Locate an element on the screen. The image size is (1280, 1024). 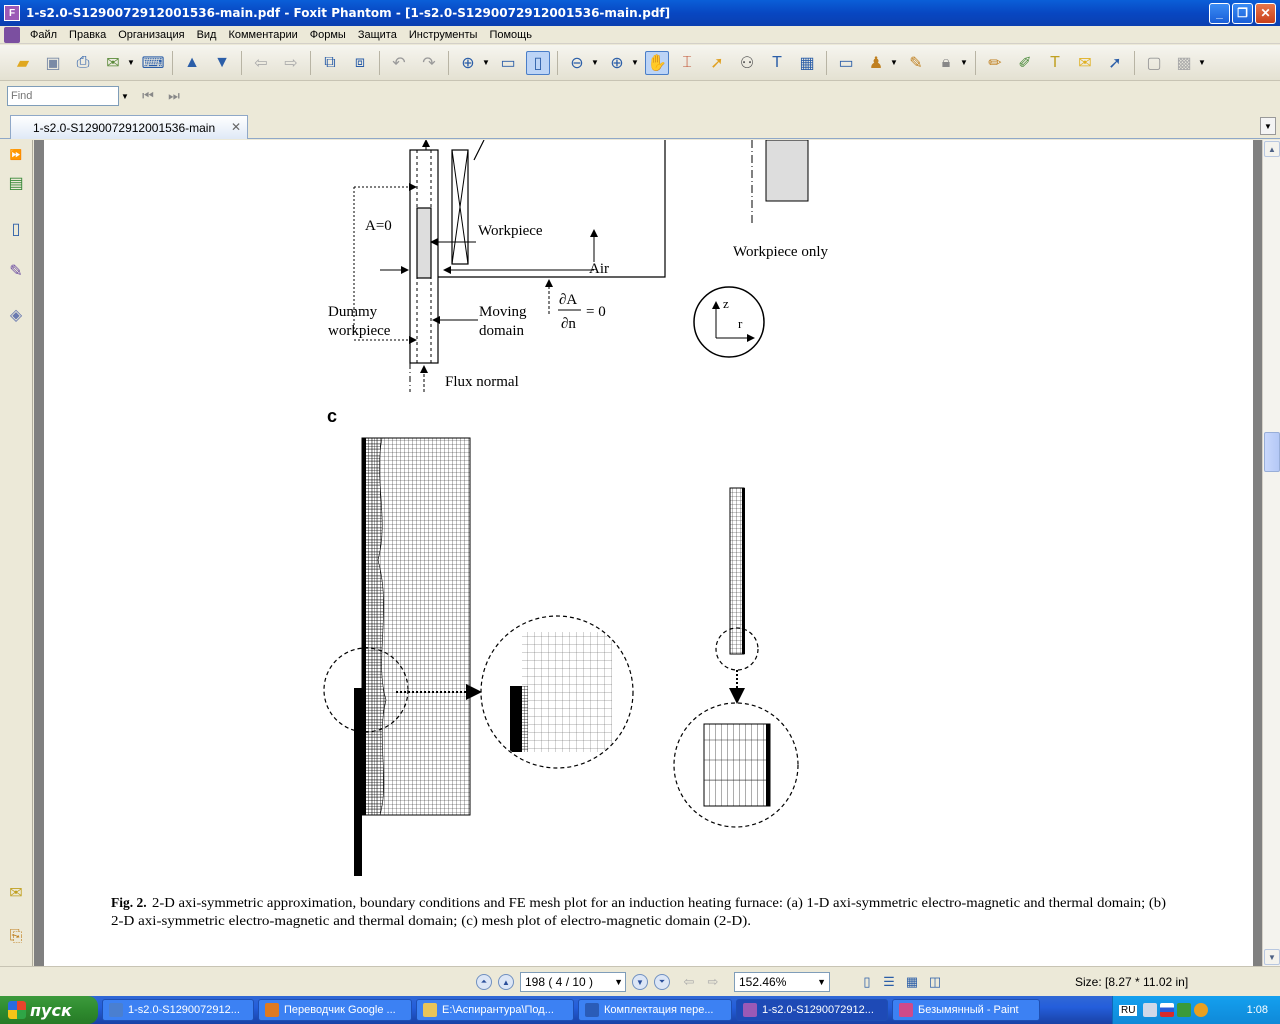
signatures-icon: ✎ is located at coordinates (16, 271).